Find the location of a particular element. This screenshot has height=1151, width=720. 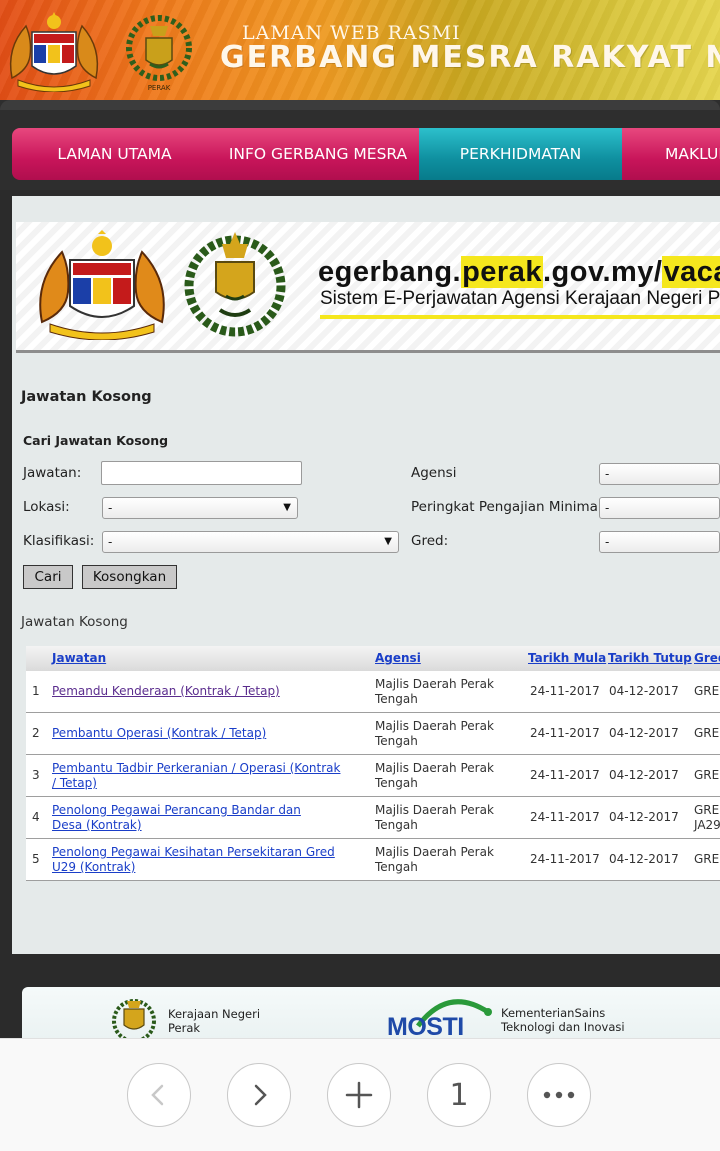

new-tab-icon is located at coordinates (359, 1095).